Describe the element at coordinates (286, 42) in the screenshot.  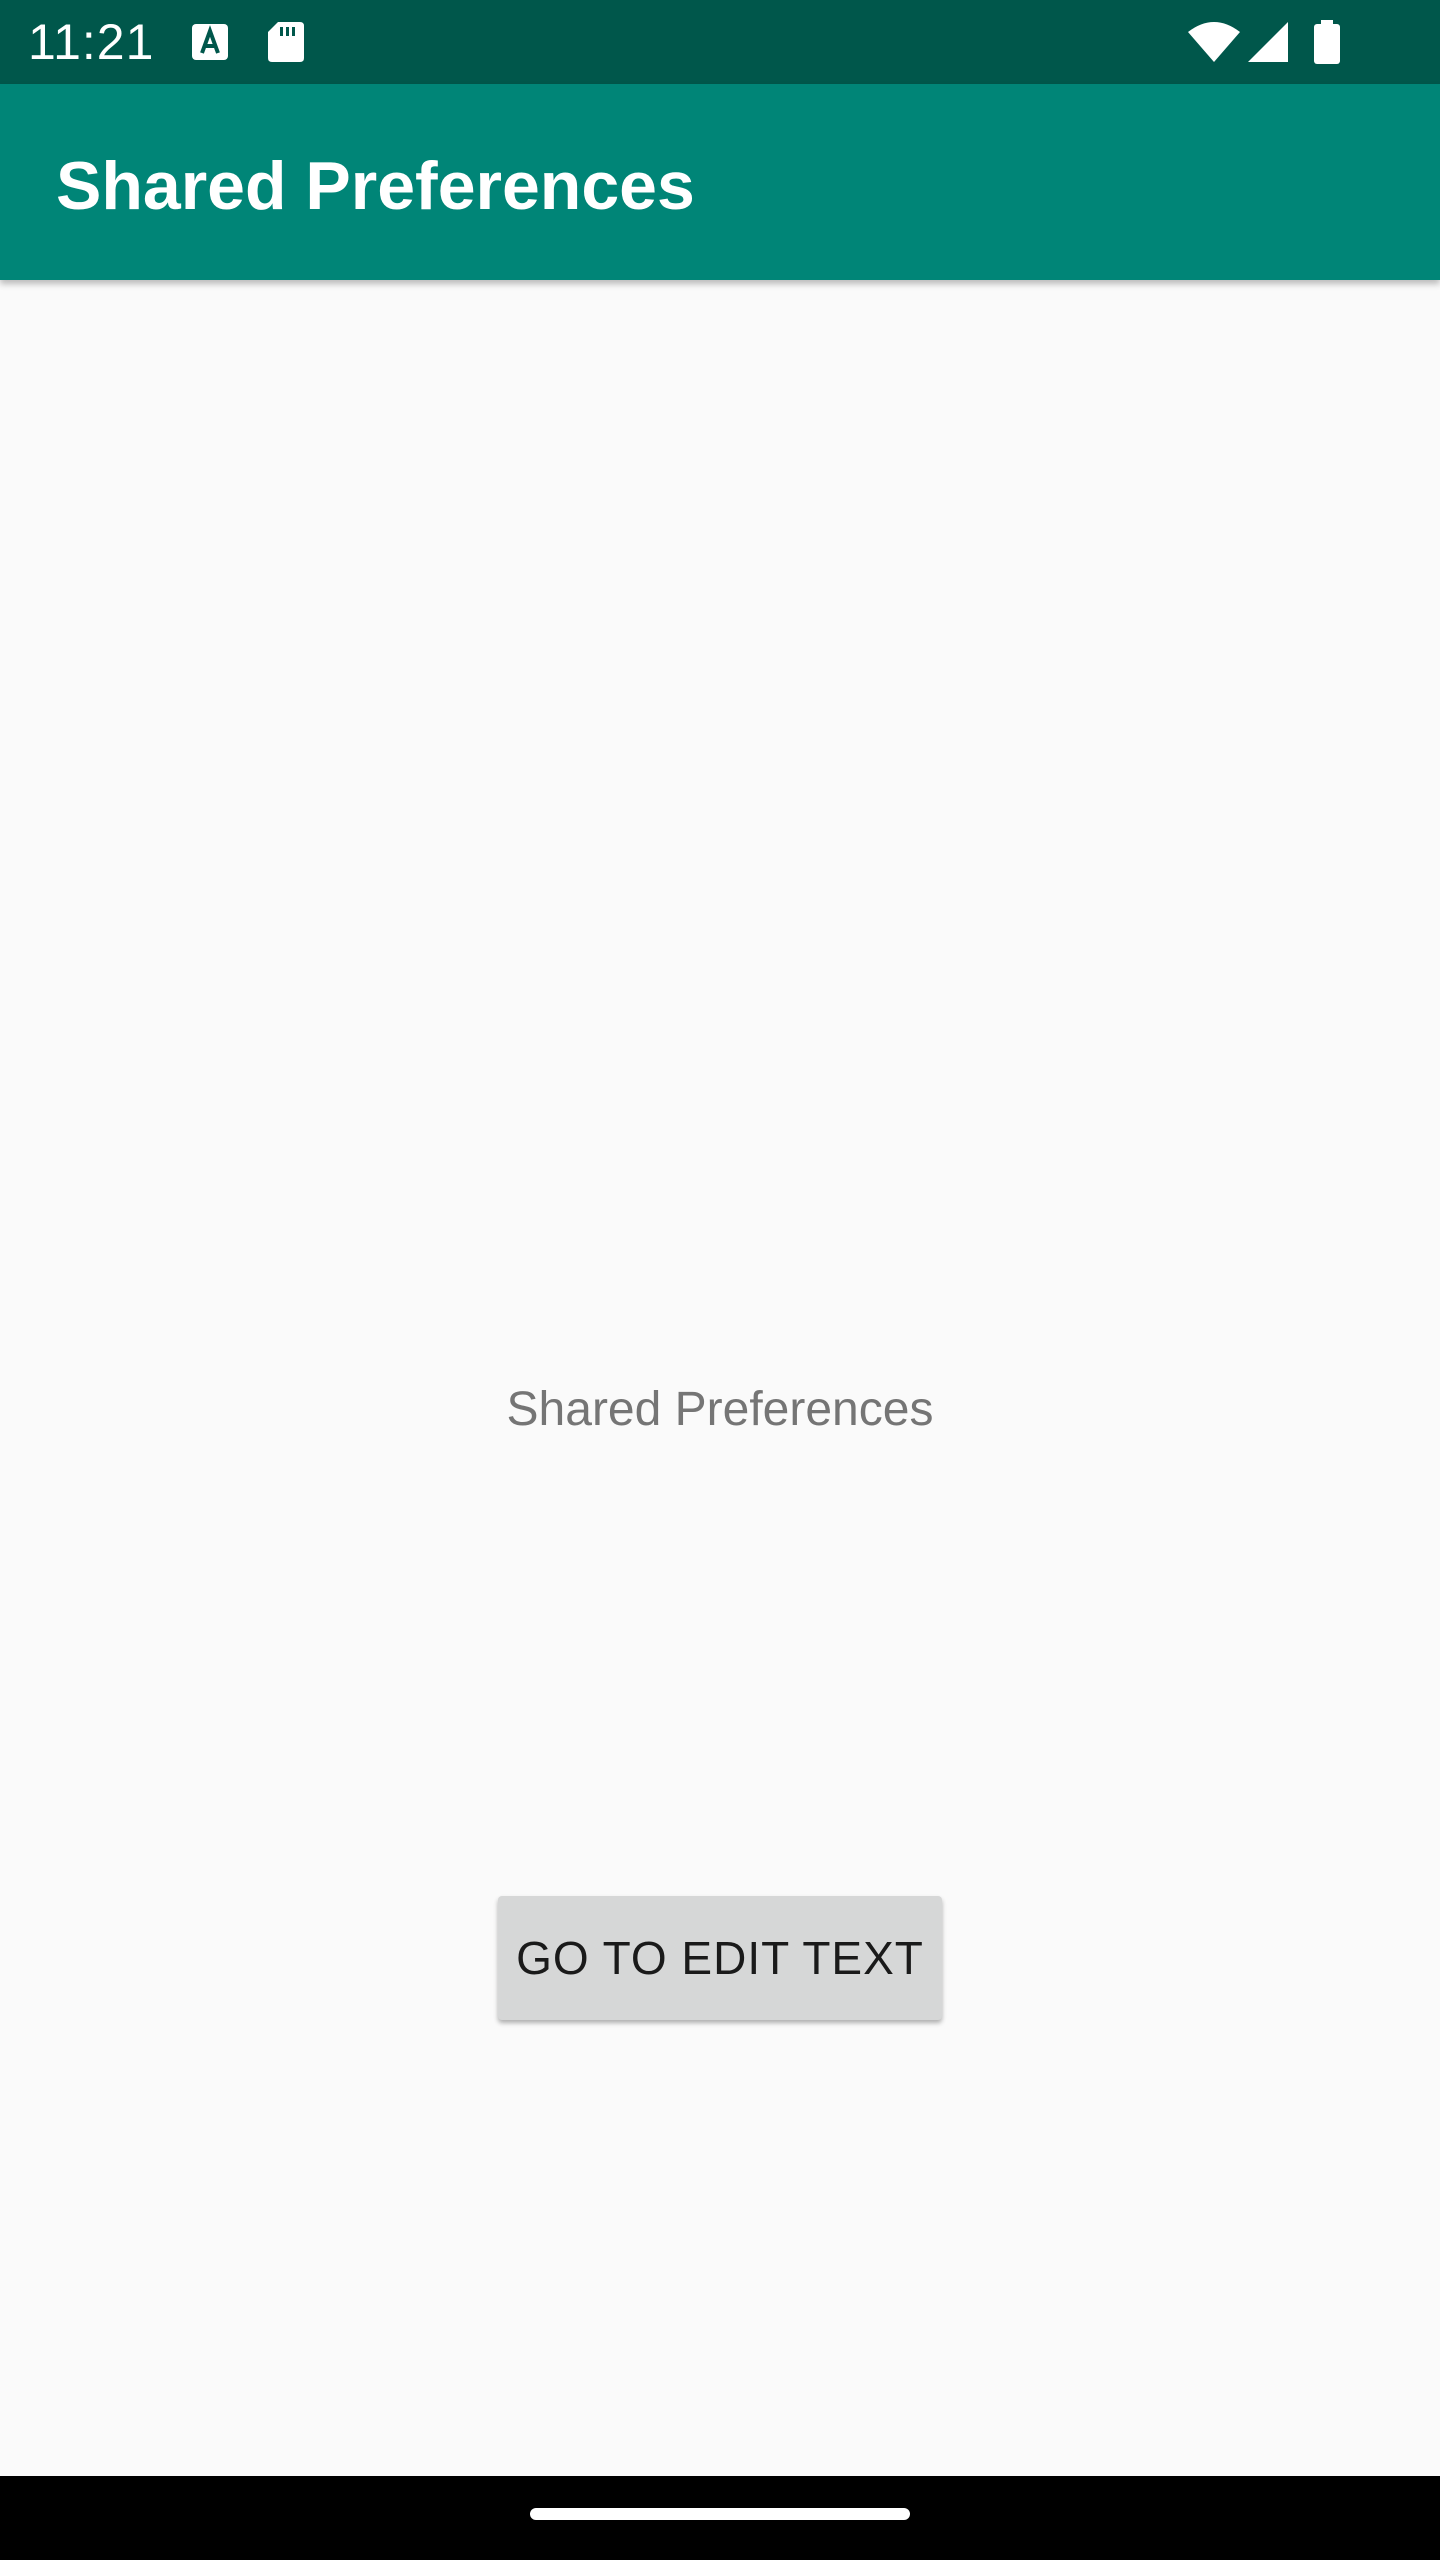
I see `sd-card-icon` at that location.